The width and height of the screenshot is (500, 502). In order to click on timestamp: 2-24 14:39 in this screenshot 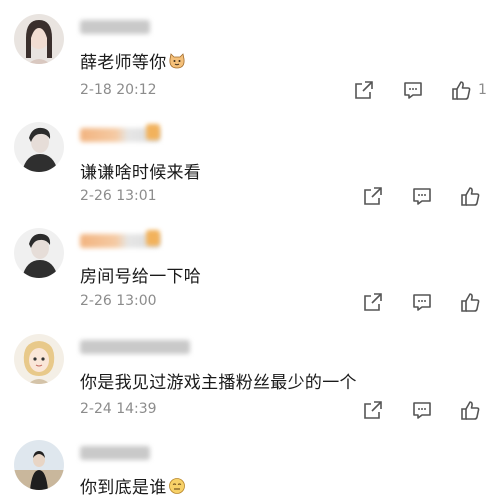, I will do `click(118, 409)`.